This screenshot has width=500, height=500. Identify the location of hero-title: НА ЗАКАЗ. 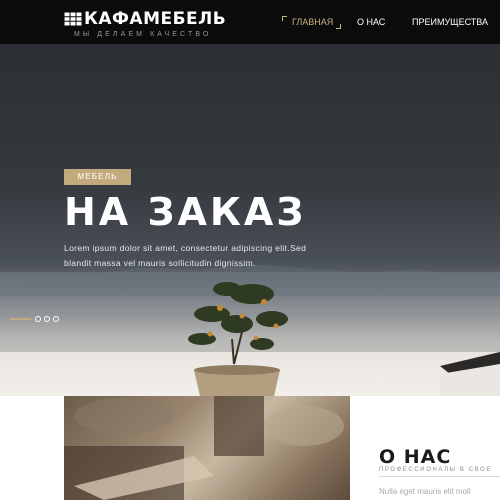
(185, 212).